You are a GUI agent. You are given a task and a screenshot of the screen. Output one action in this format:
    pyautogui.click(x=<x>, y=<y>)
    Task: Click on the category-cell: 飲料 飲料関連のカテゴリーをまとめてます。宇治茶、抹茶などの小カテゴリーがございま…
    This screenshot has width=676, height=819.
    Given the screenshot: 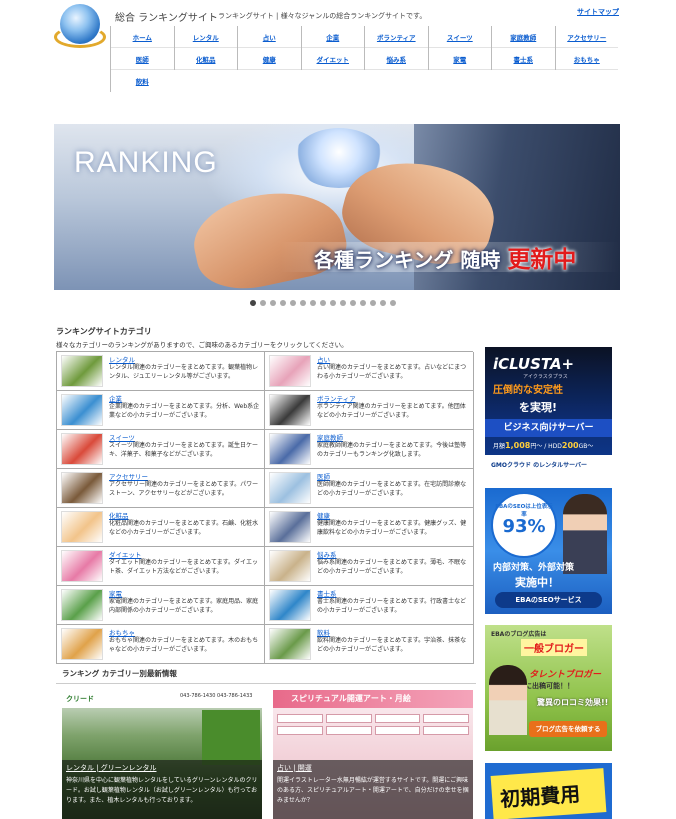 What is the action you would take?
    pyautogui.click(x=369, y=644)
    